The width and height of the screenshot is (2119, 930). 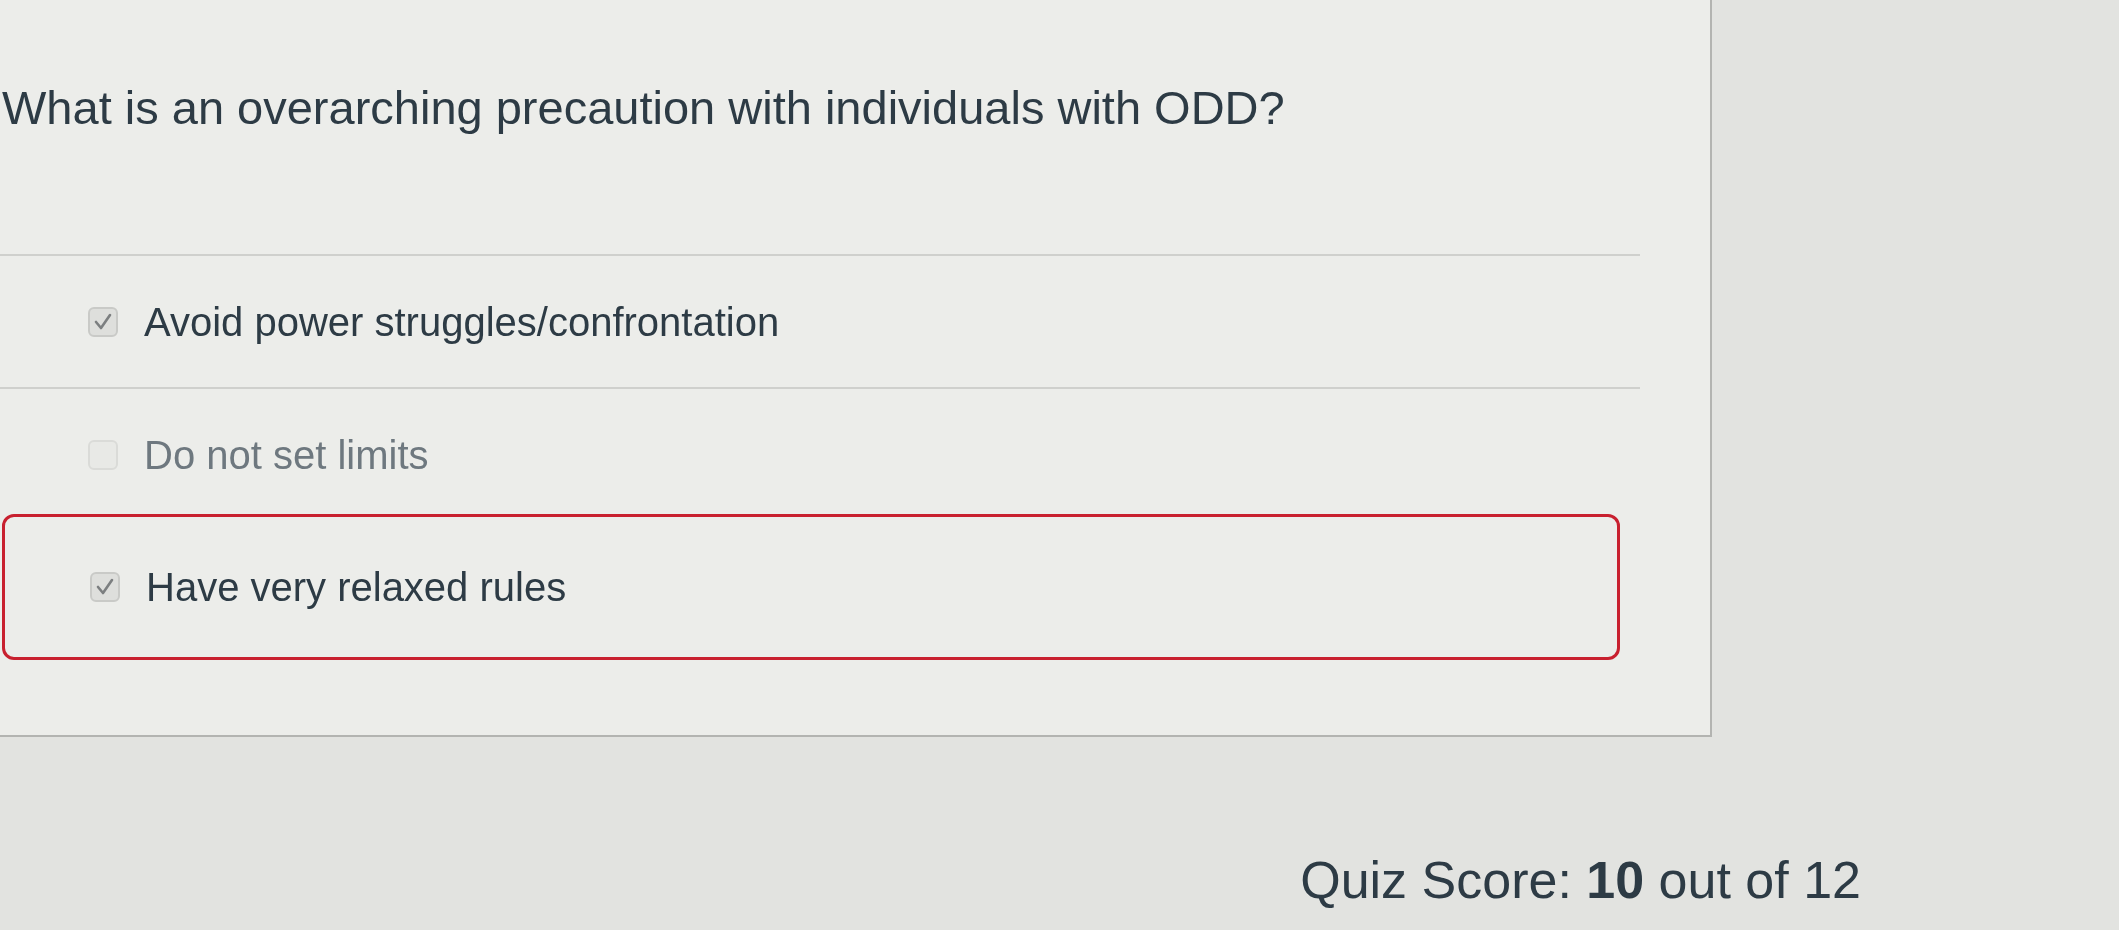 What do you see at coordinates (1580, 880) in the screenshot?
I see `quiz-score: Quiz Score: 10 out of 12` at bounding box center [1580, 880].